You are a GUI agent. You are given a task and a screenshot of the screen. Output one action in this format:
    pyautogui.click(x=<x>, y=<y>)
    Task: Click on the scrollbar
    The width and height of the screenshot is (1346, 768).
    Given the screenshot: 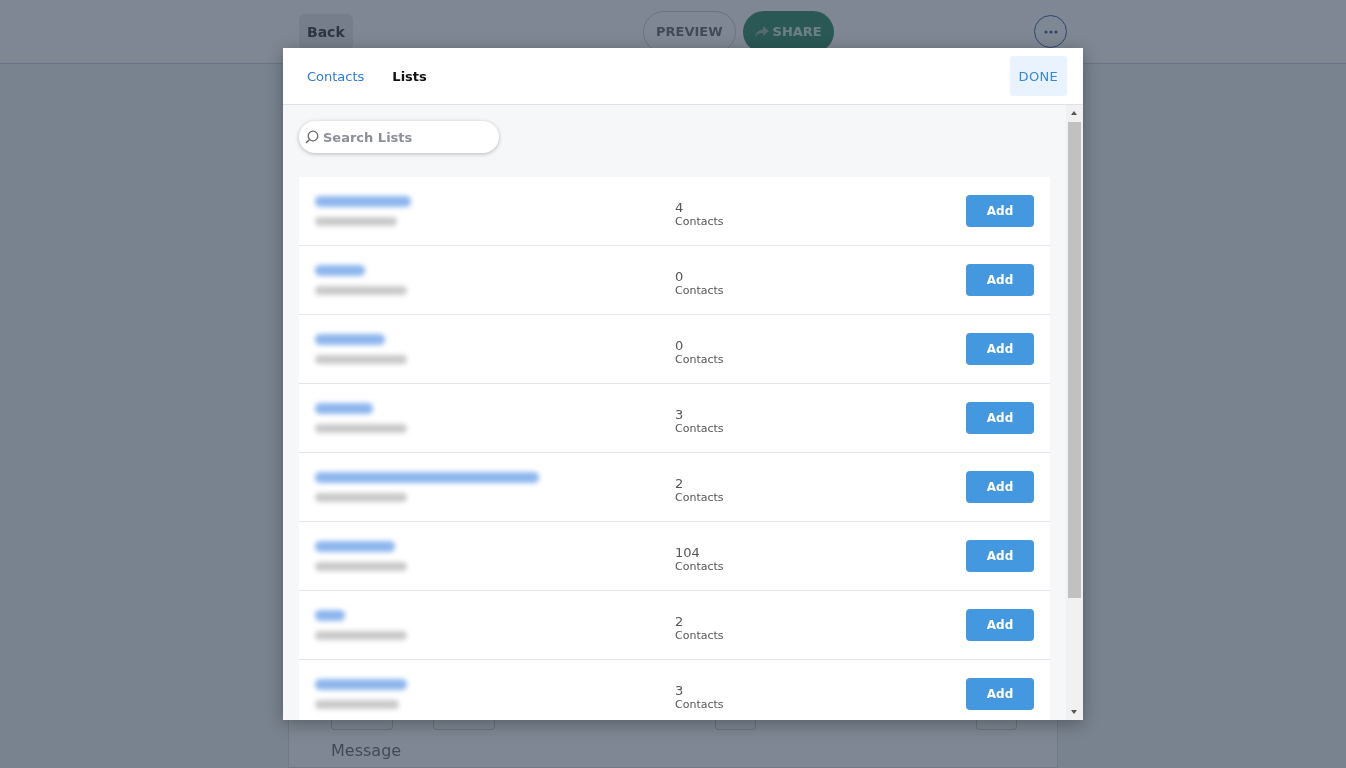 What is the action you would take?
    pyautogui.click(x=1074, y=412)
    